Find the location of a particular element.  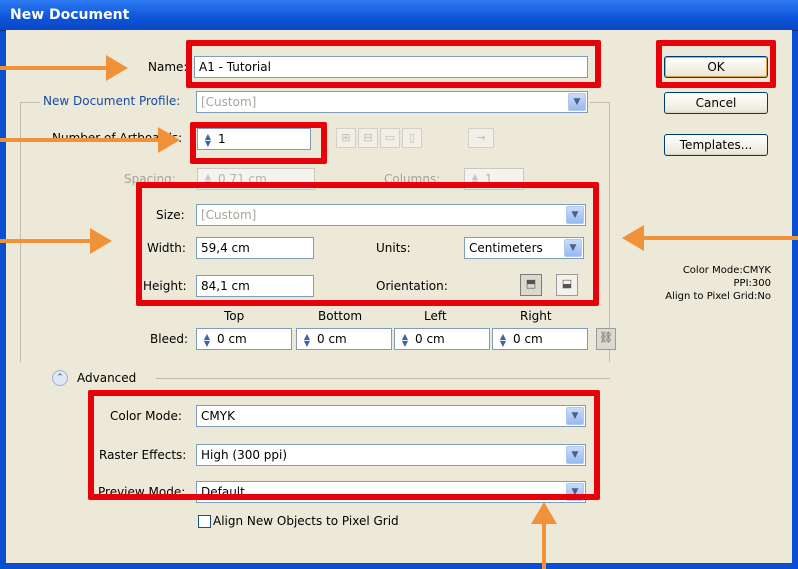

landscape-icon: ⬓ is located at coordinates (567, 285).